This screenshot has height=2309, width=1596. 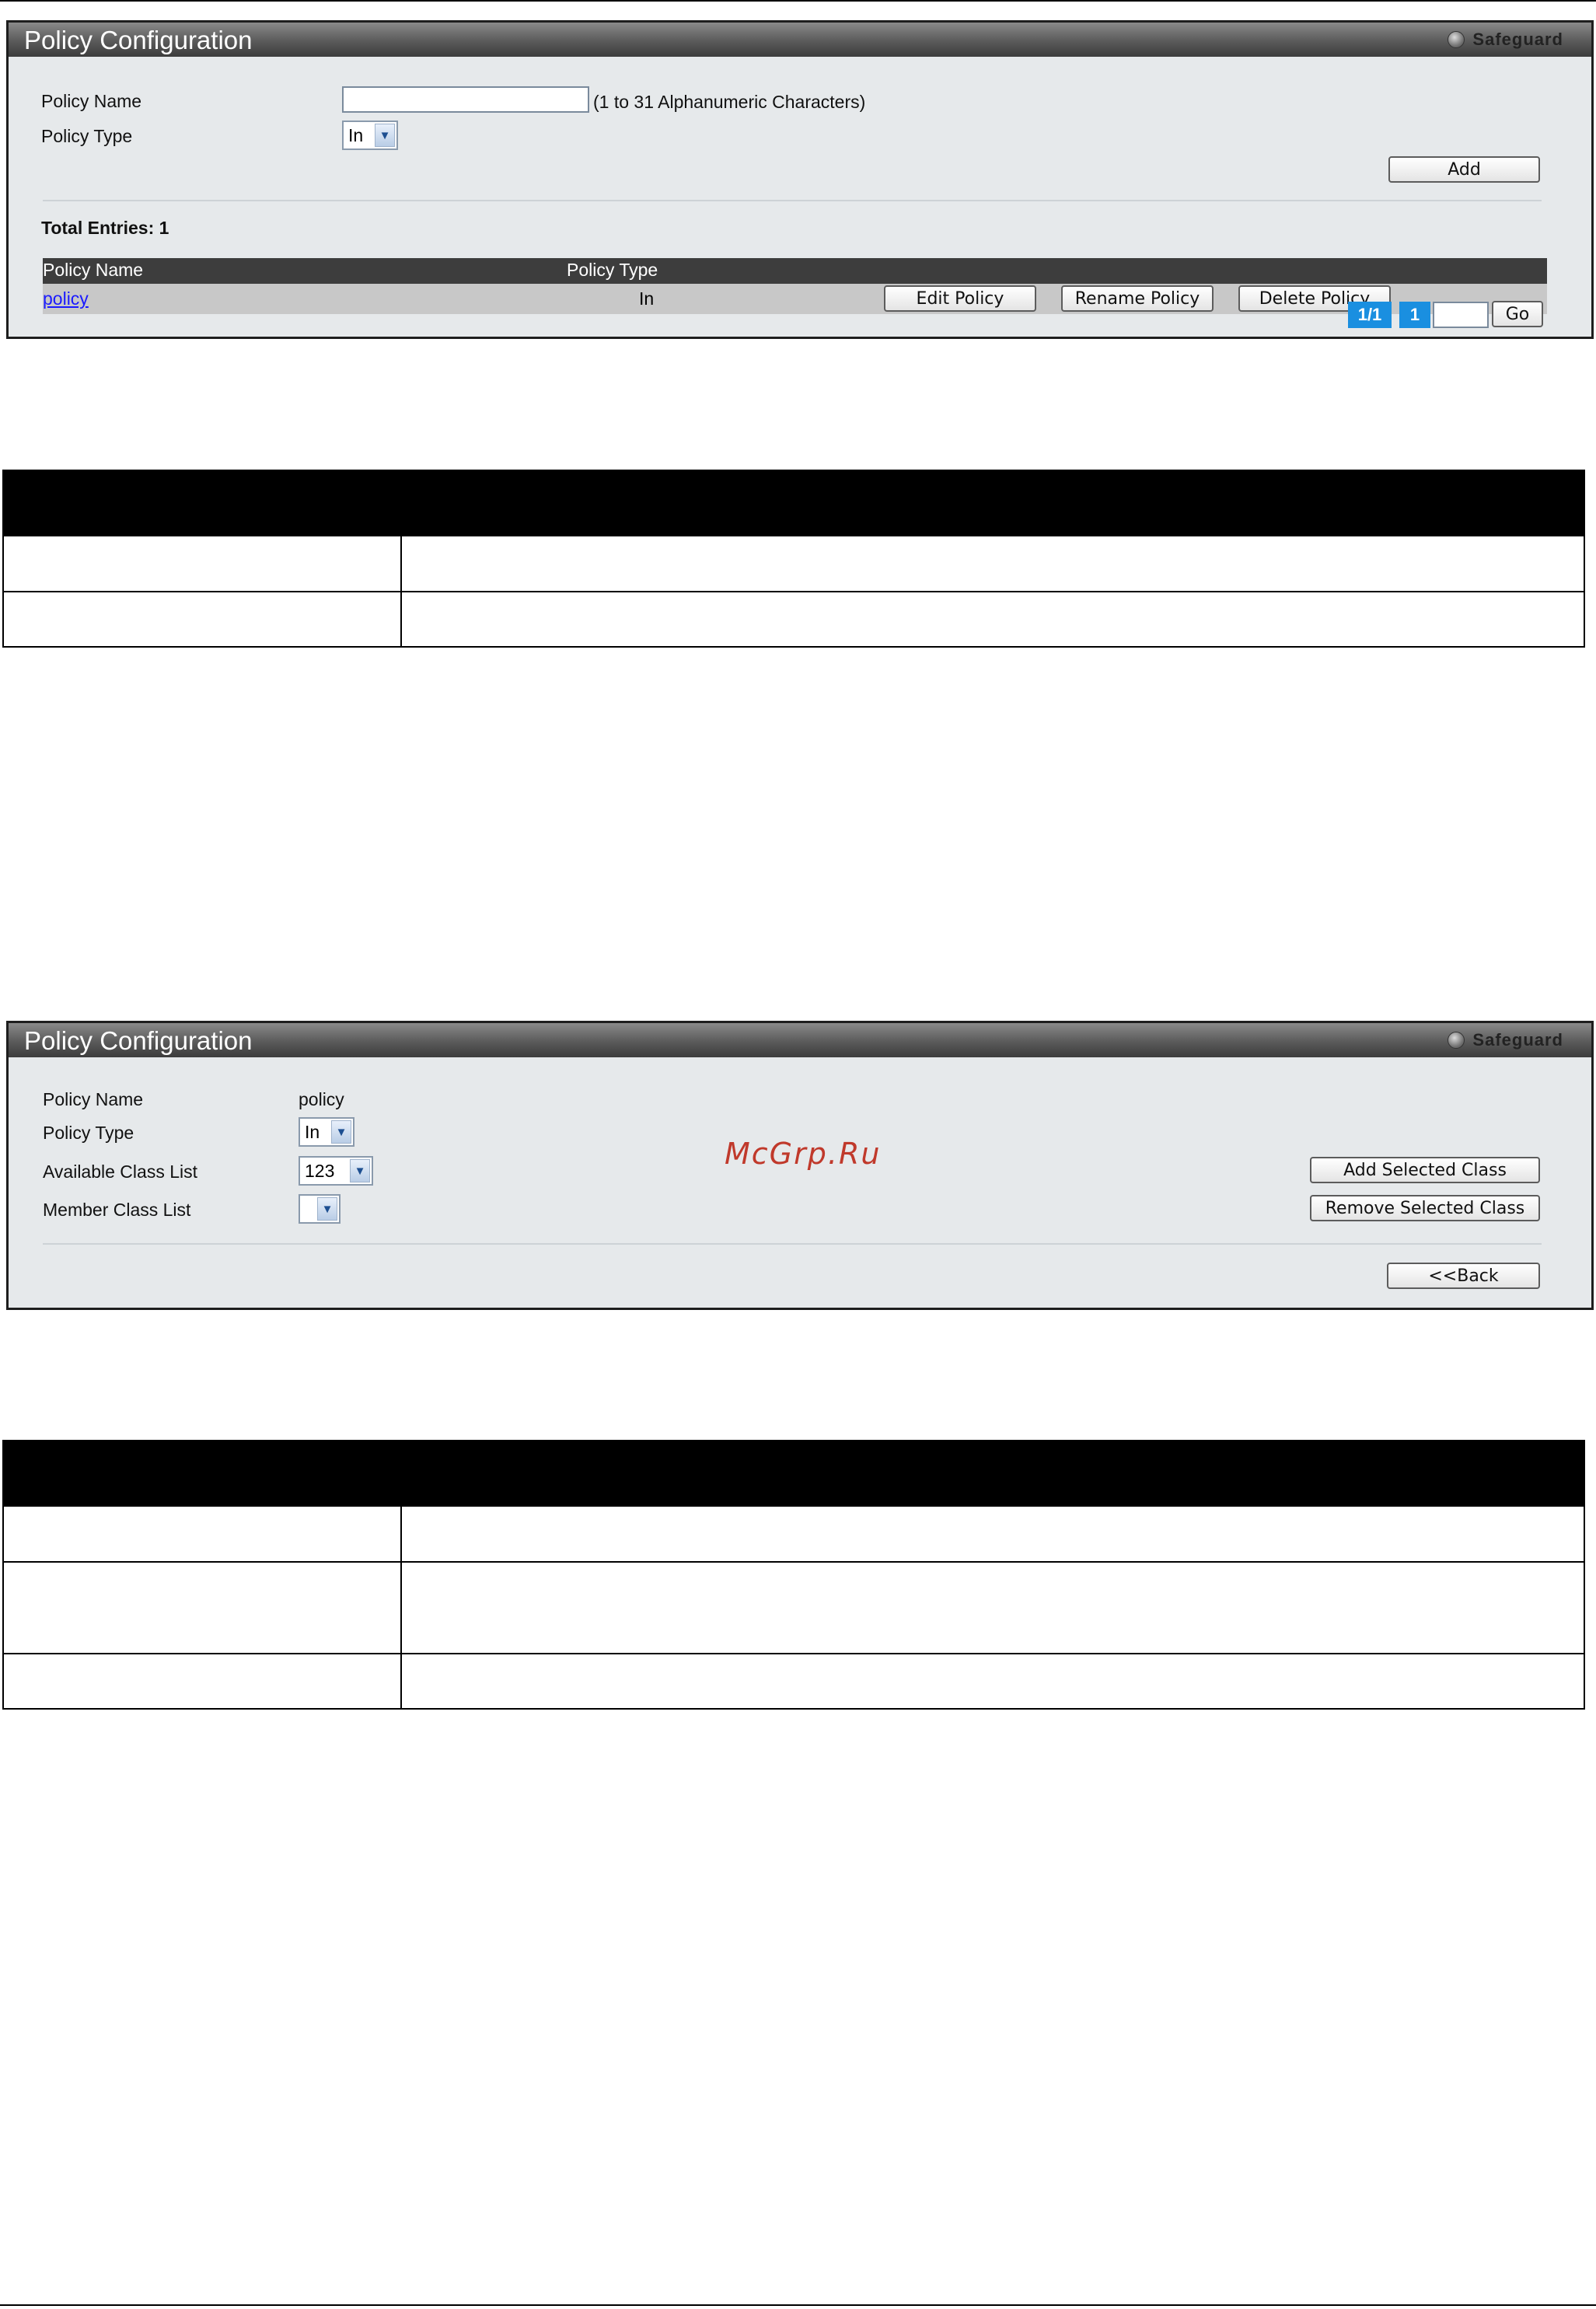 I want to click on member-class-list-label: Member Class List, so click(x=117, y=1210).